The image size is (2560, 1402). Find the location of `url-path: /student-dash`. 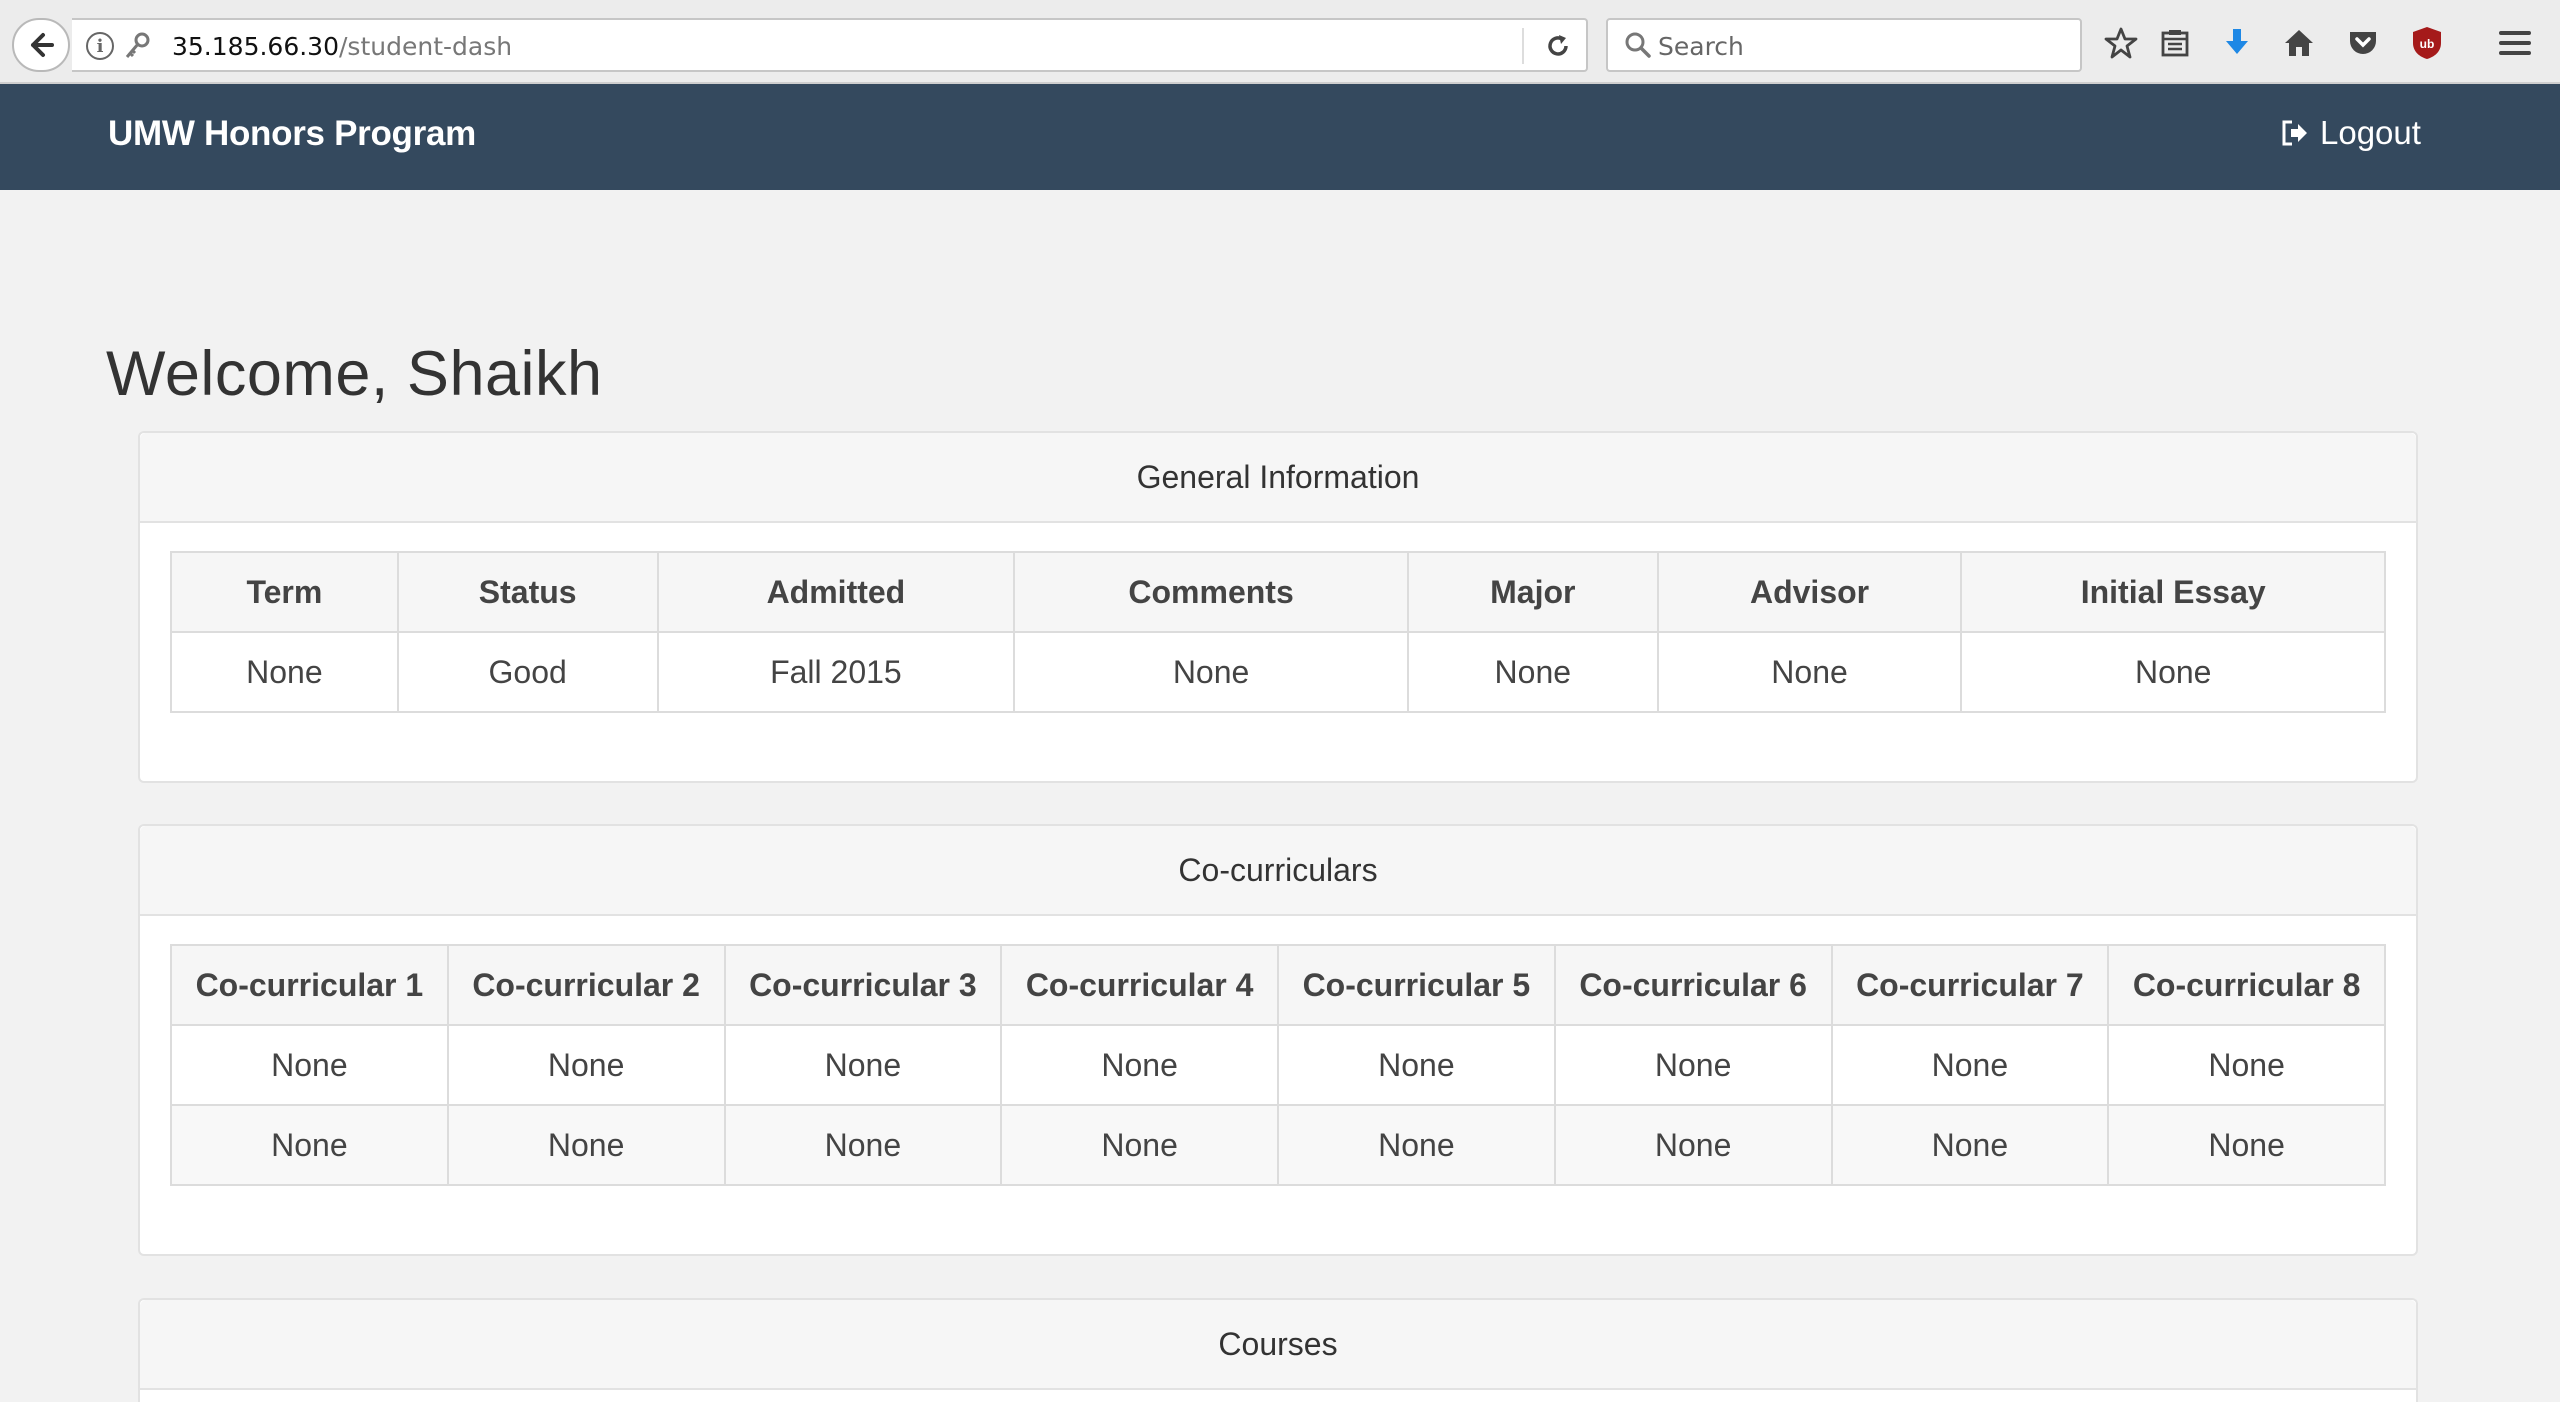

url-path: /student-dash is located at coordinates (426, 46).